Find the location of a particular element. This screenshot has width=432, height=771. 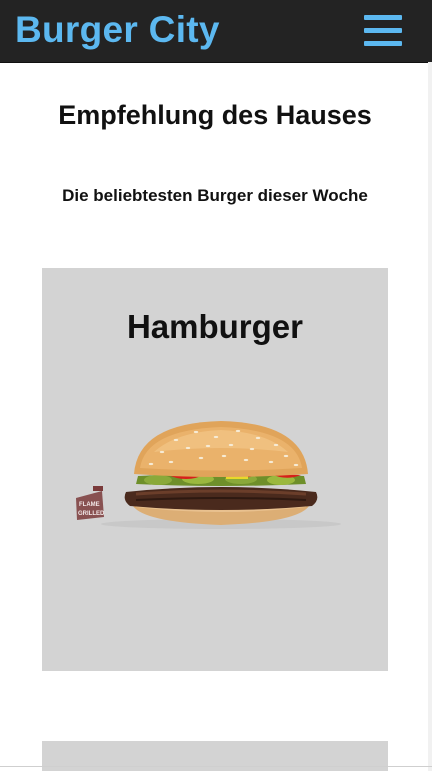

divider is located at coordinates (216, 766).